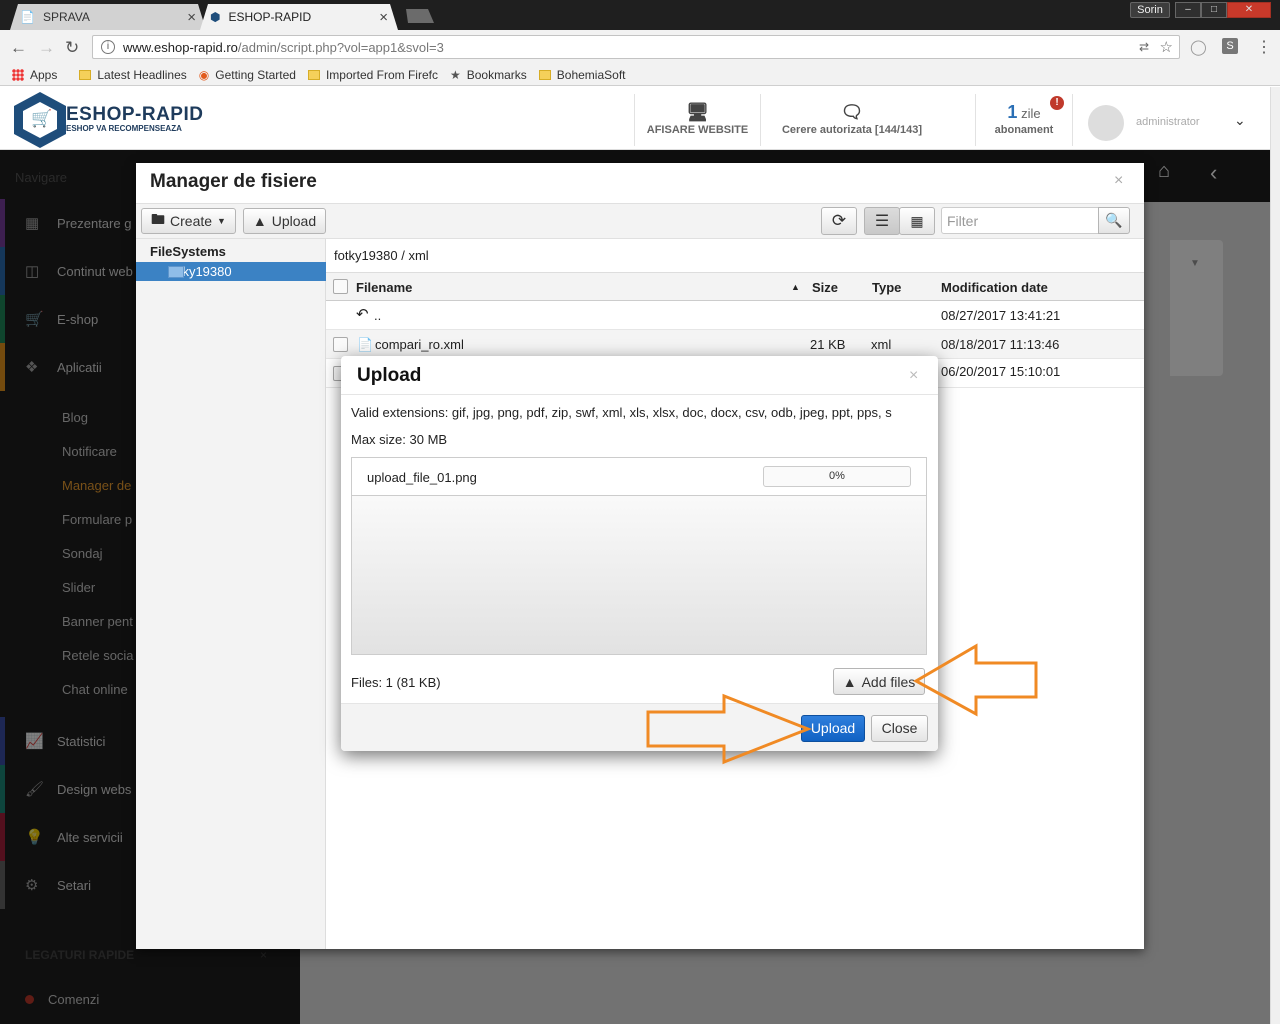  Describe the element at coordinates (1168, 122) in the screenshot. I see `admin-name: administrator` at that location.